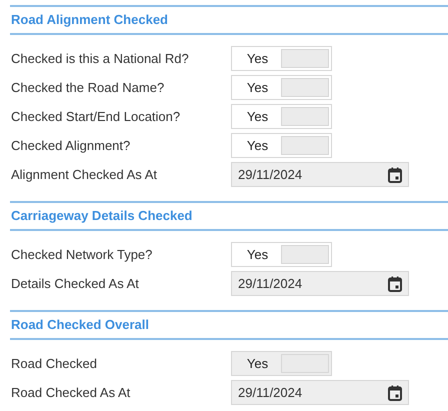  Describe the element at coordinates (54, 363) in the screenshot. I see `field-label: Road Checked` at that location.